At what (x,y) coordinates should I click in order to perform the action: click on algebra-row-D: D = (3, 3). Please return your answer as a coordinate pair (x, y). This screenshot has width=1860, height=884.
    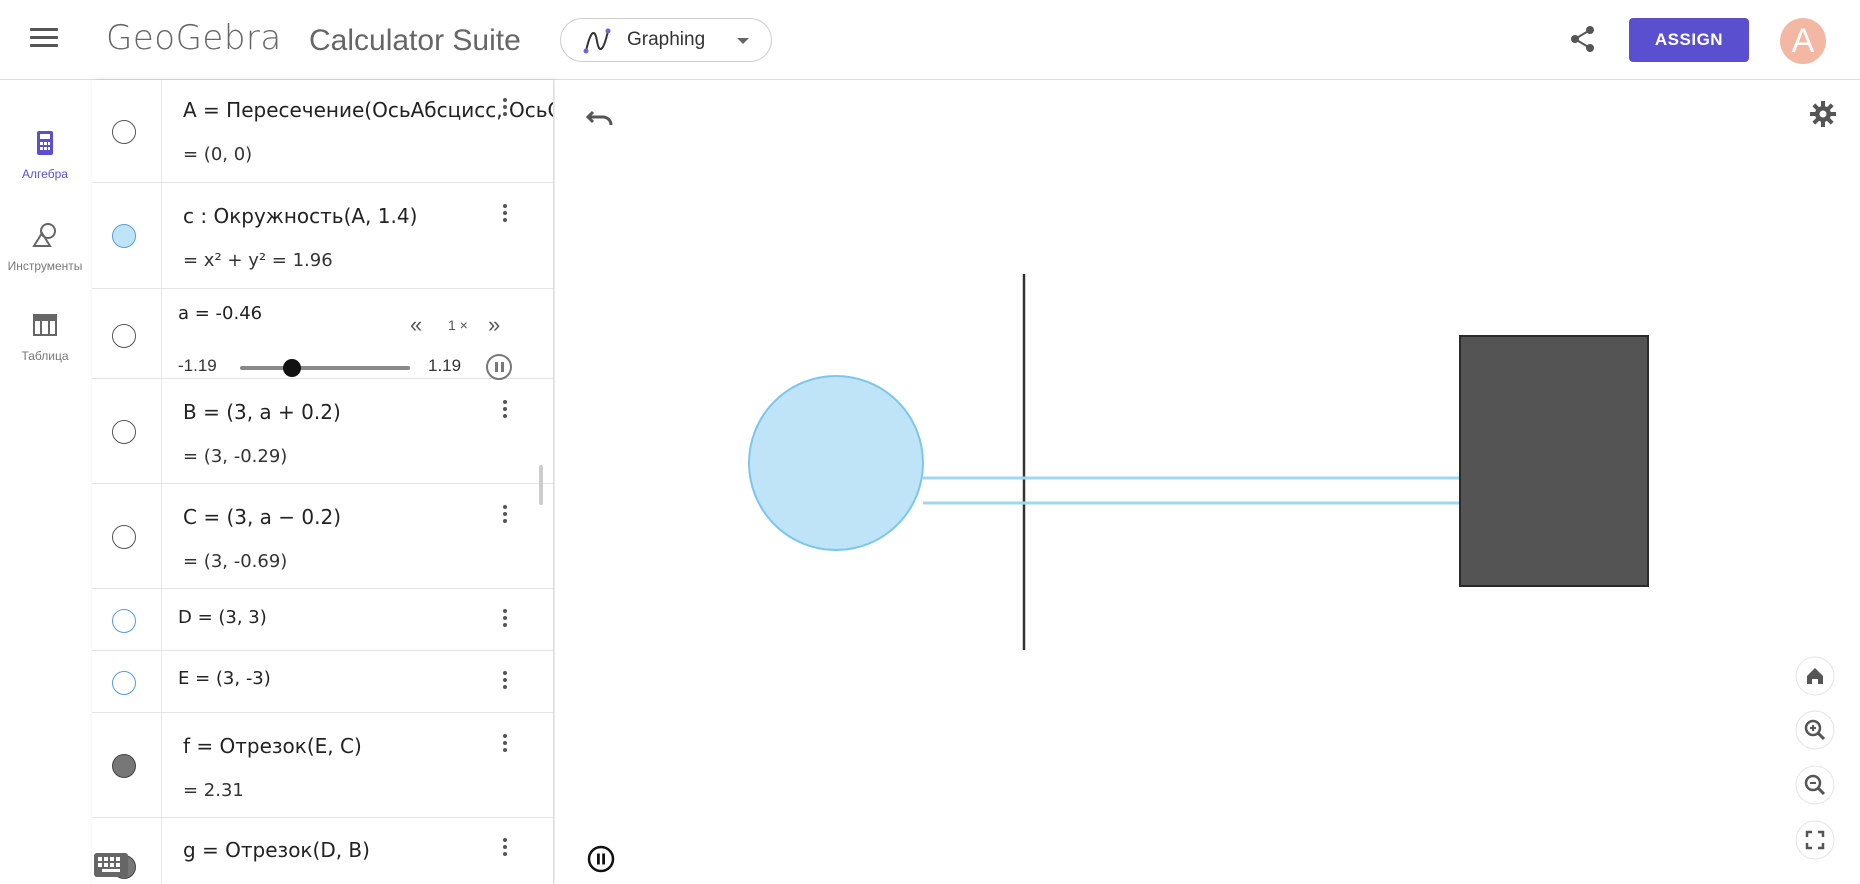
    Looking at the image, I should click on (322, 620).